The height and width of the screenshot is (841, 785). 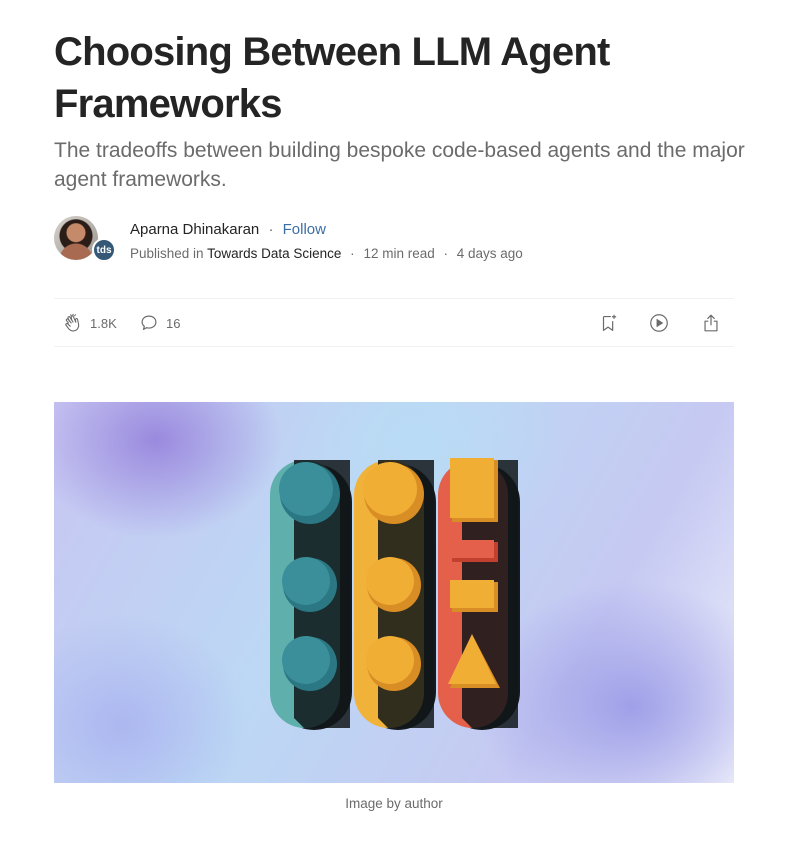 I want to click on publication-link: Towards Data Science, so click(x=274, y=253).